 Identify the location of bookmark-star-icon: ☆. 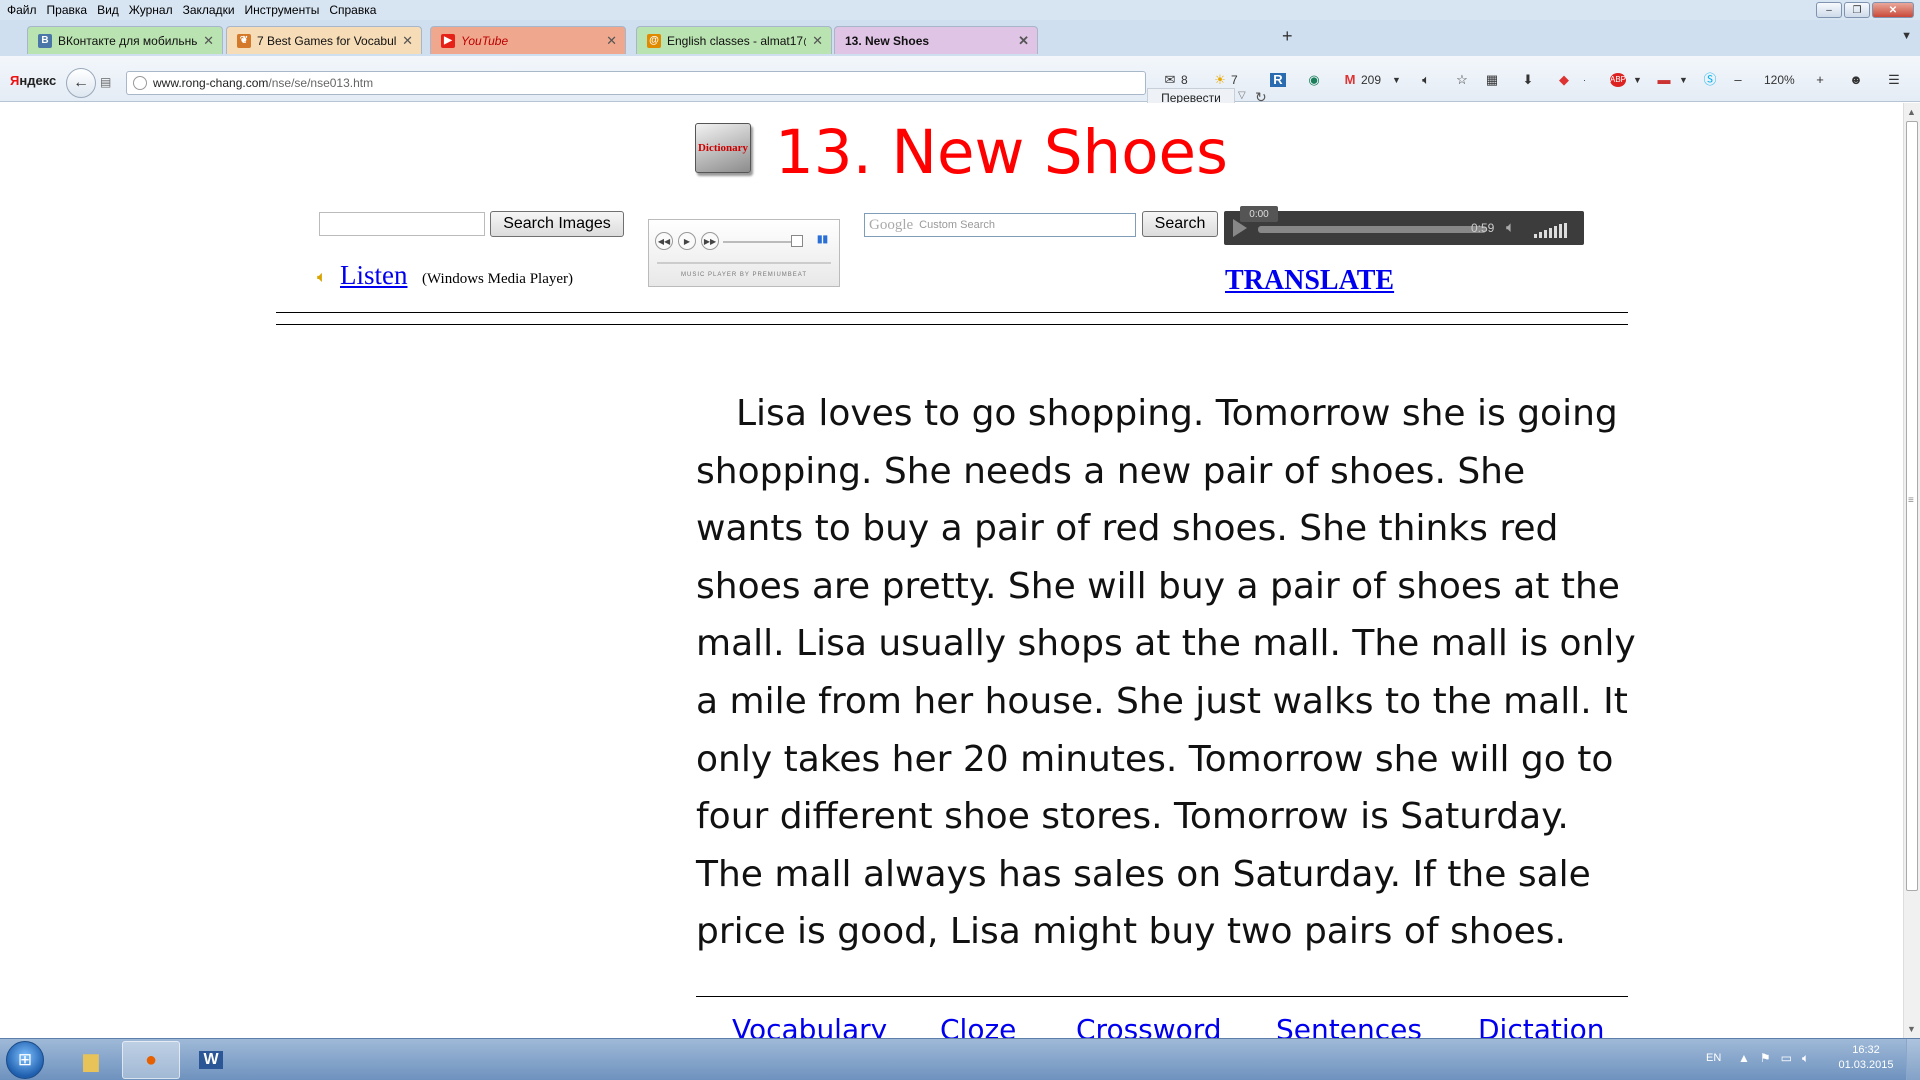
(1462, 80).